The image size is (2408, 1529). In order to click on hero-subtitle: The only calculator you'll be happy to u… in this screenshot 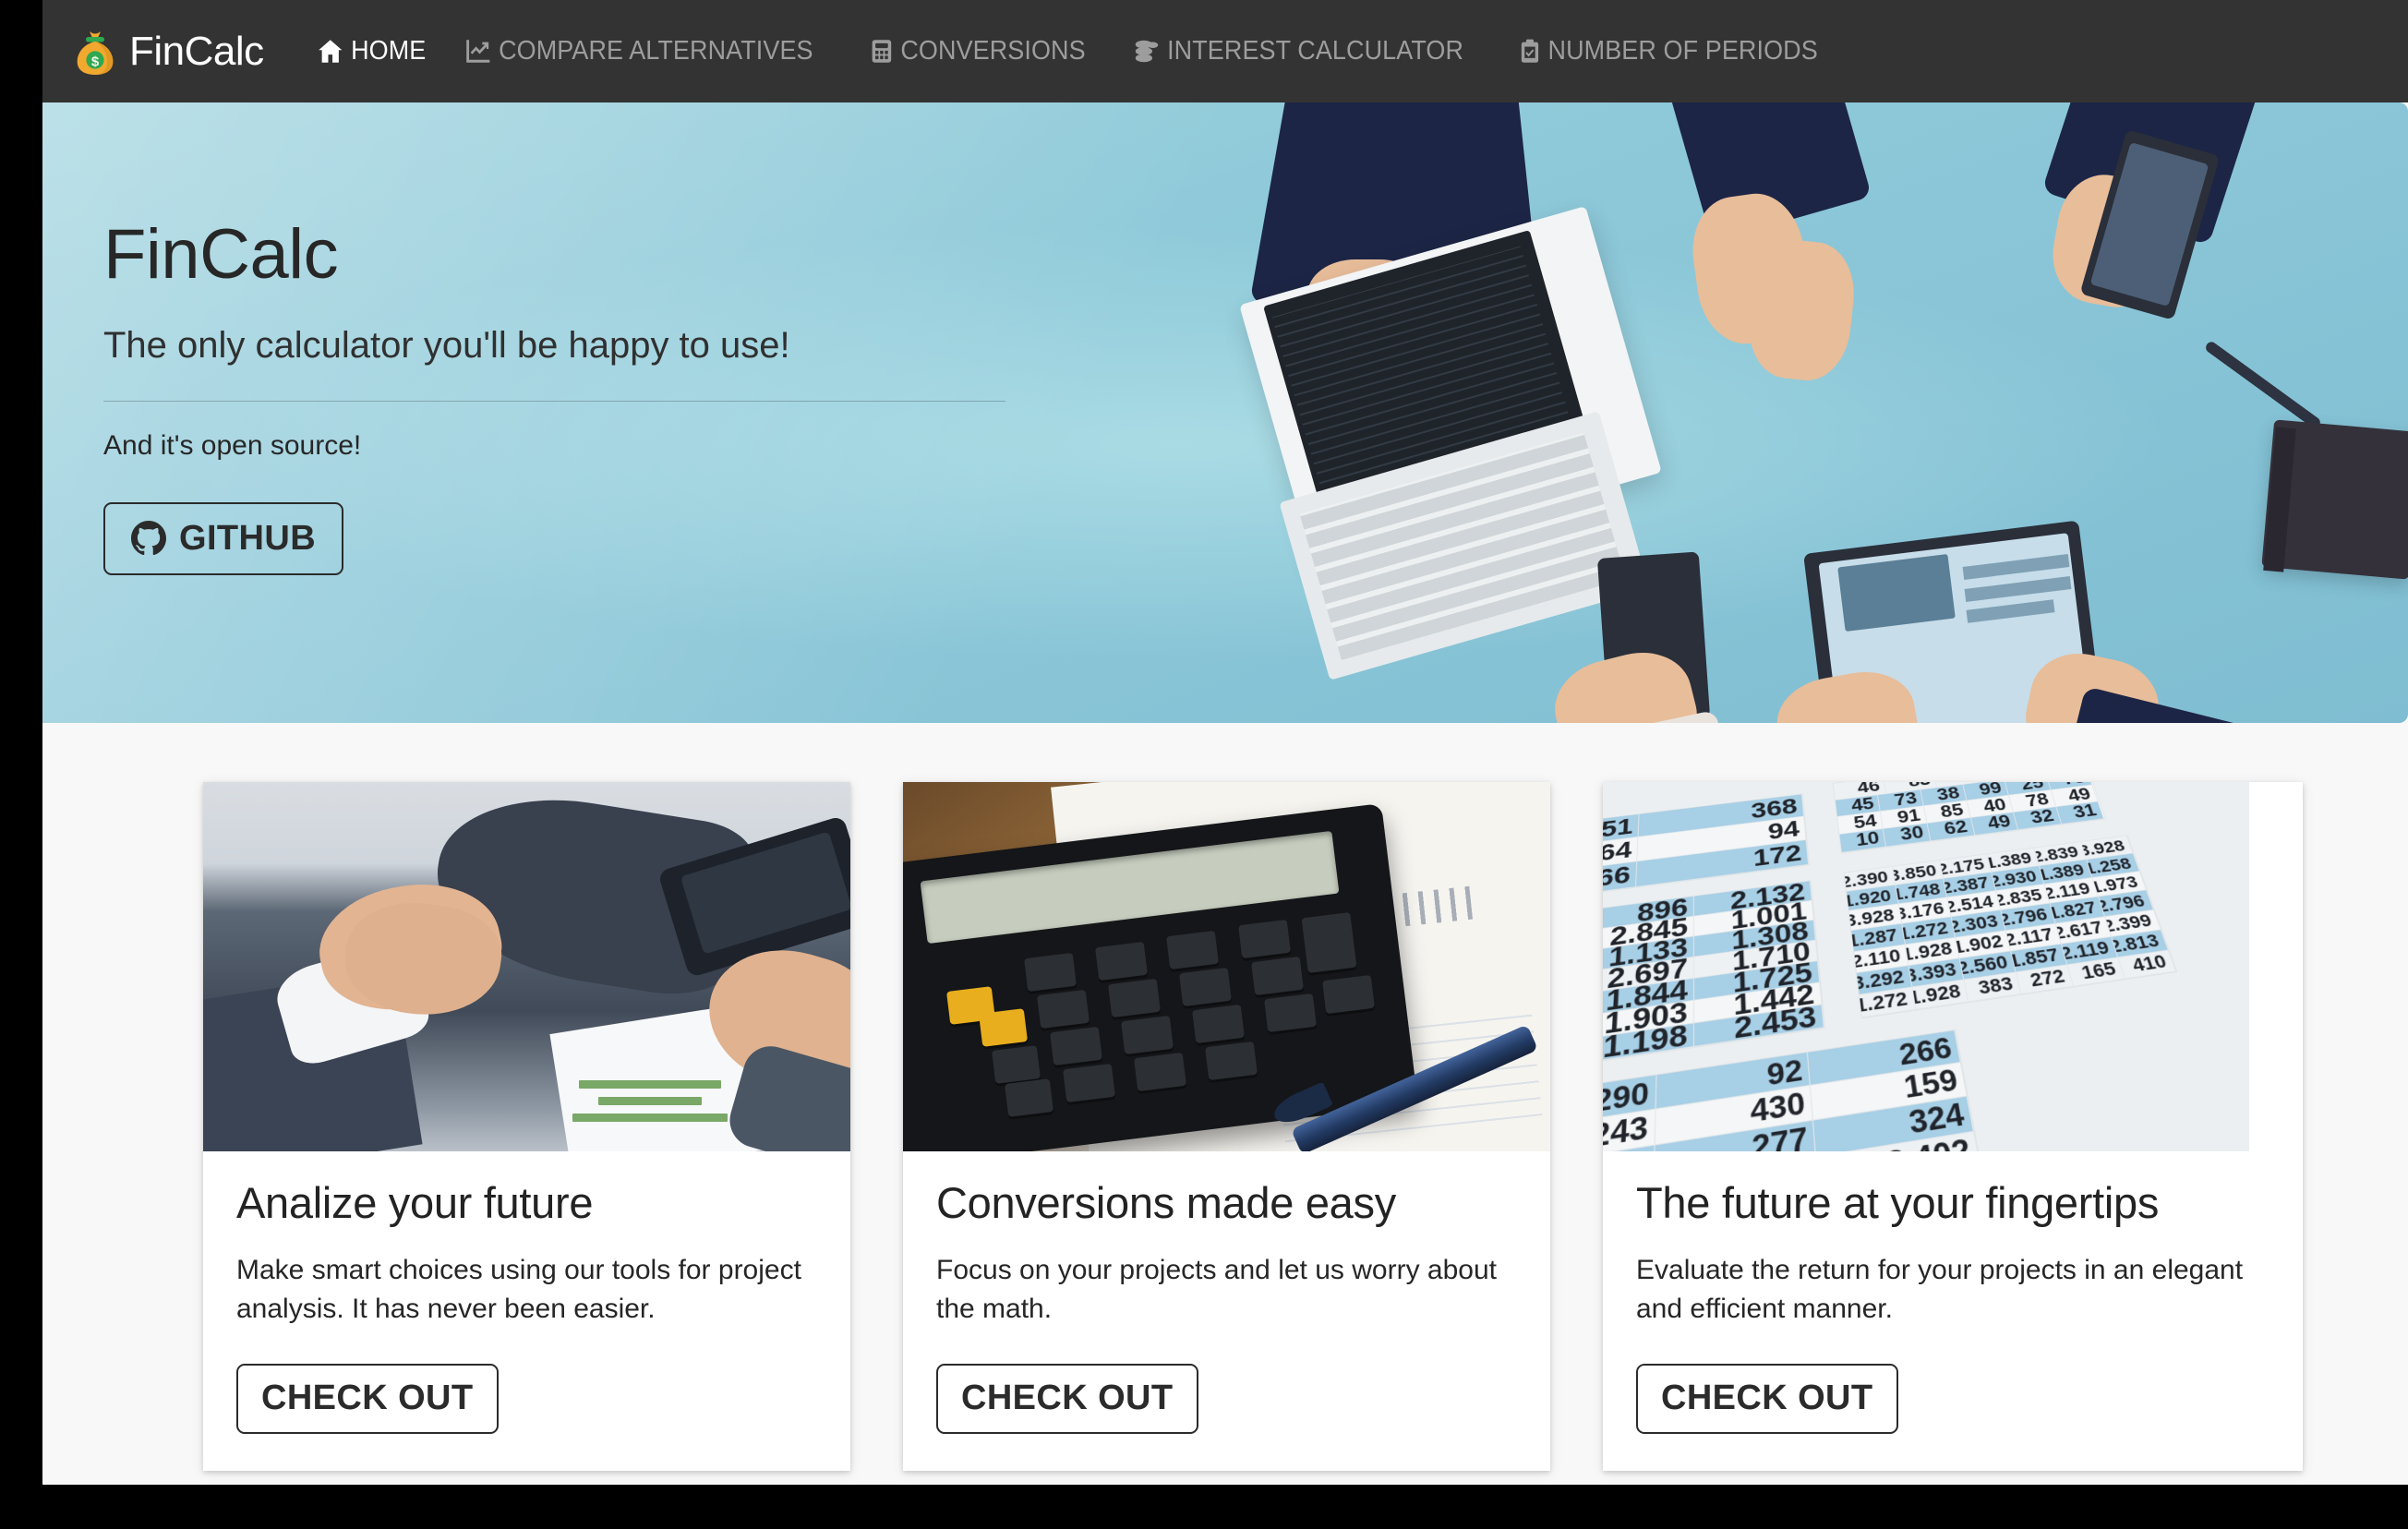, I will do `click(446, 345)`.